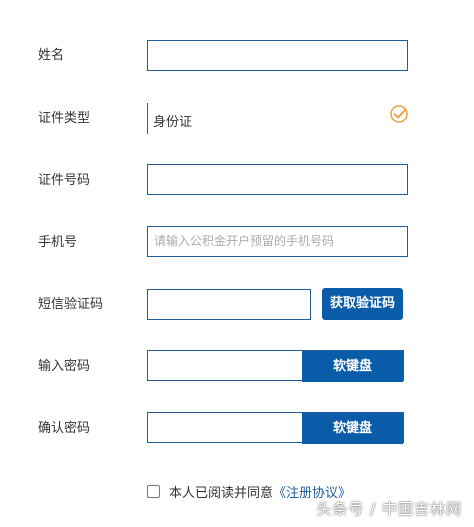  I want to click on confirm-password-input: 软键盘, so click(275, 428).